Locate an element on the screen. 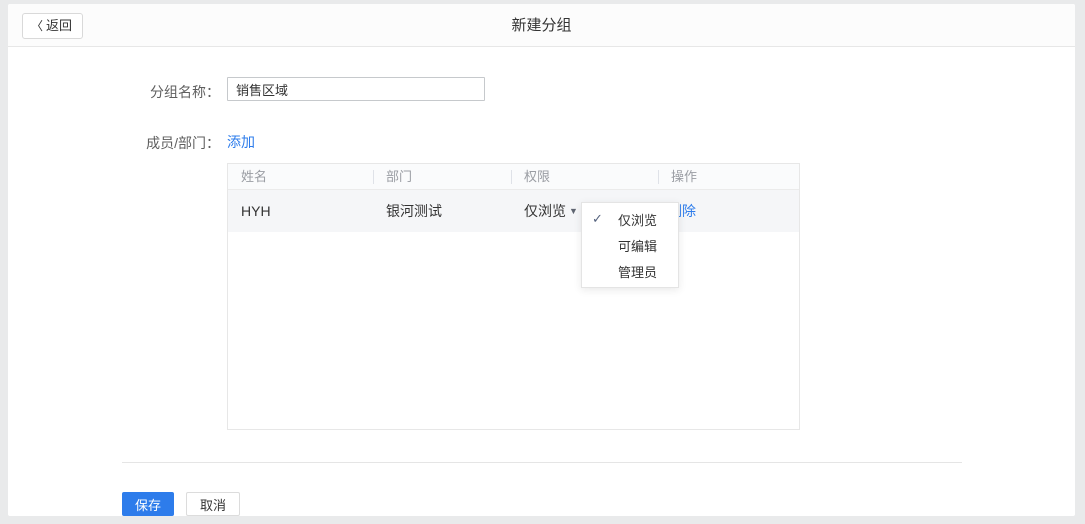 Image resolution: width=1085 pixels, height=524 pixels. chevron-left-icon: 〈 is located at coordinates (37, 26).